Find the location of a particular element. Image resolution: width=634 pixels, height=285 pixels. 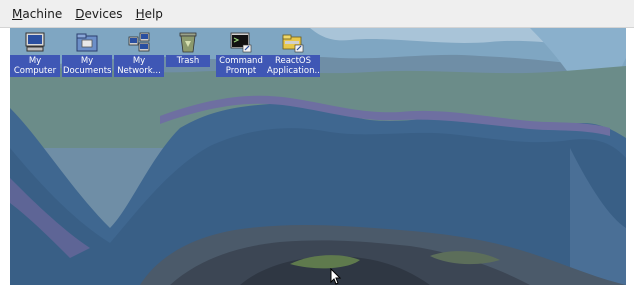

network-icon is located at coordinates (139, 42).